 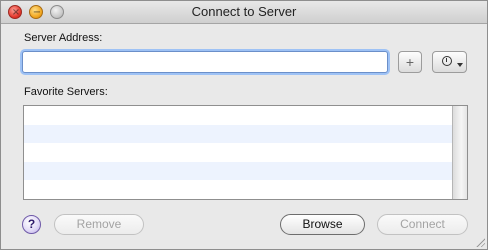 I want to click on browse-button: Browse, so click(x=322, y=224).